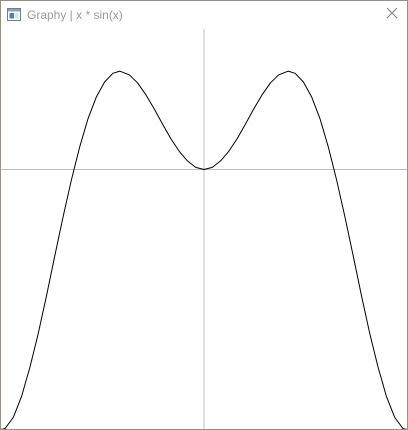 The image size is (408, 430). I want to click on close-icon, so click(392, 15).